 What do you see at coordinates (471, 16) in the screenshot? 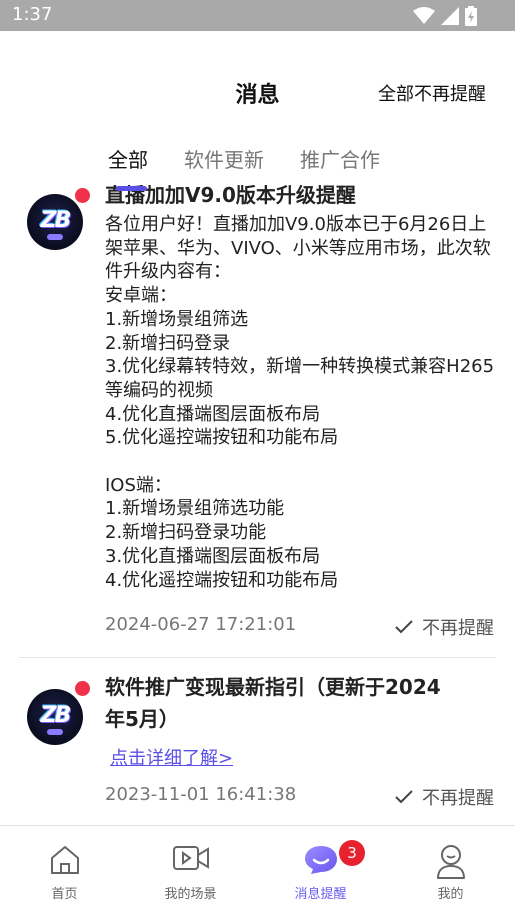
I see `battery-icon` at bounding box center [471, 16].